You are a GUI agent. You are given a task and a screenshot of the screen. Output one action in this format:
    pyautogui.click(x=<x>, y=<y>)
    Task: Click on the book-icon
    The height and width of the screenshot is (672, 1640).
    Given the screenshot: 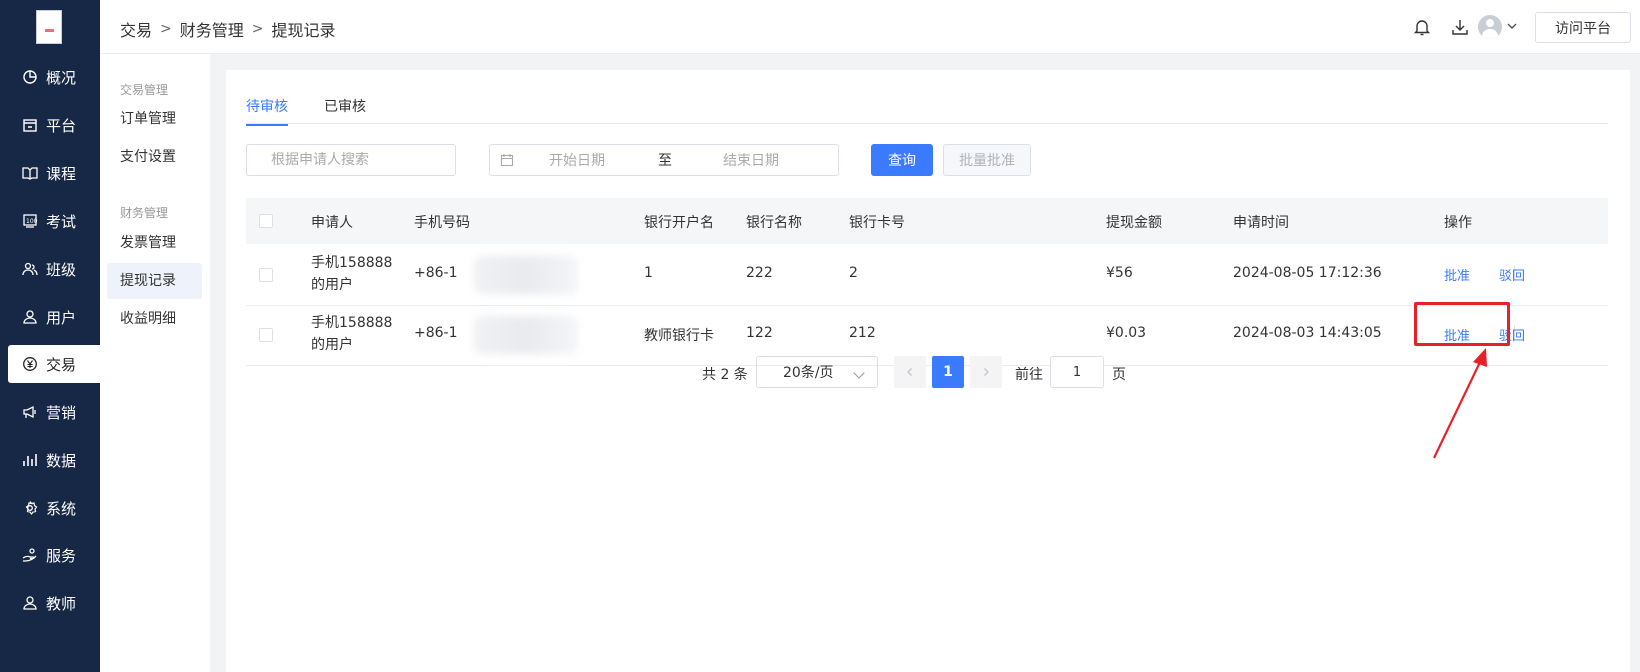 What is the action you would take?
    pyautogui.click(x=30, y=173)
    